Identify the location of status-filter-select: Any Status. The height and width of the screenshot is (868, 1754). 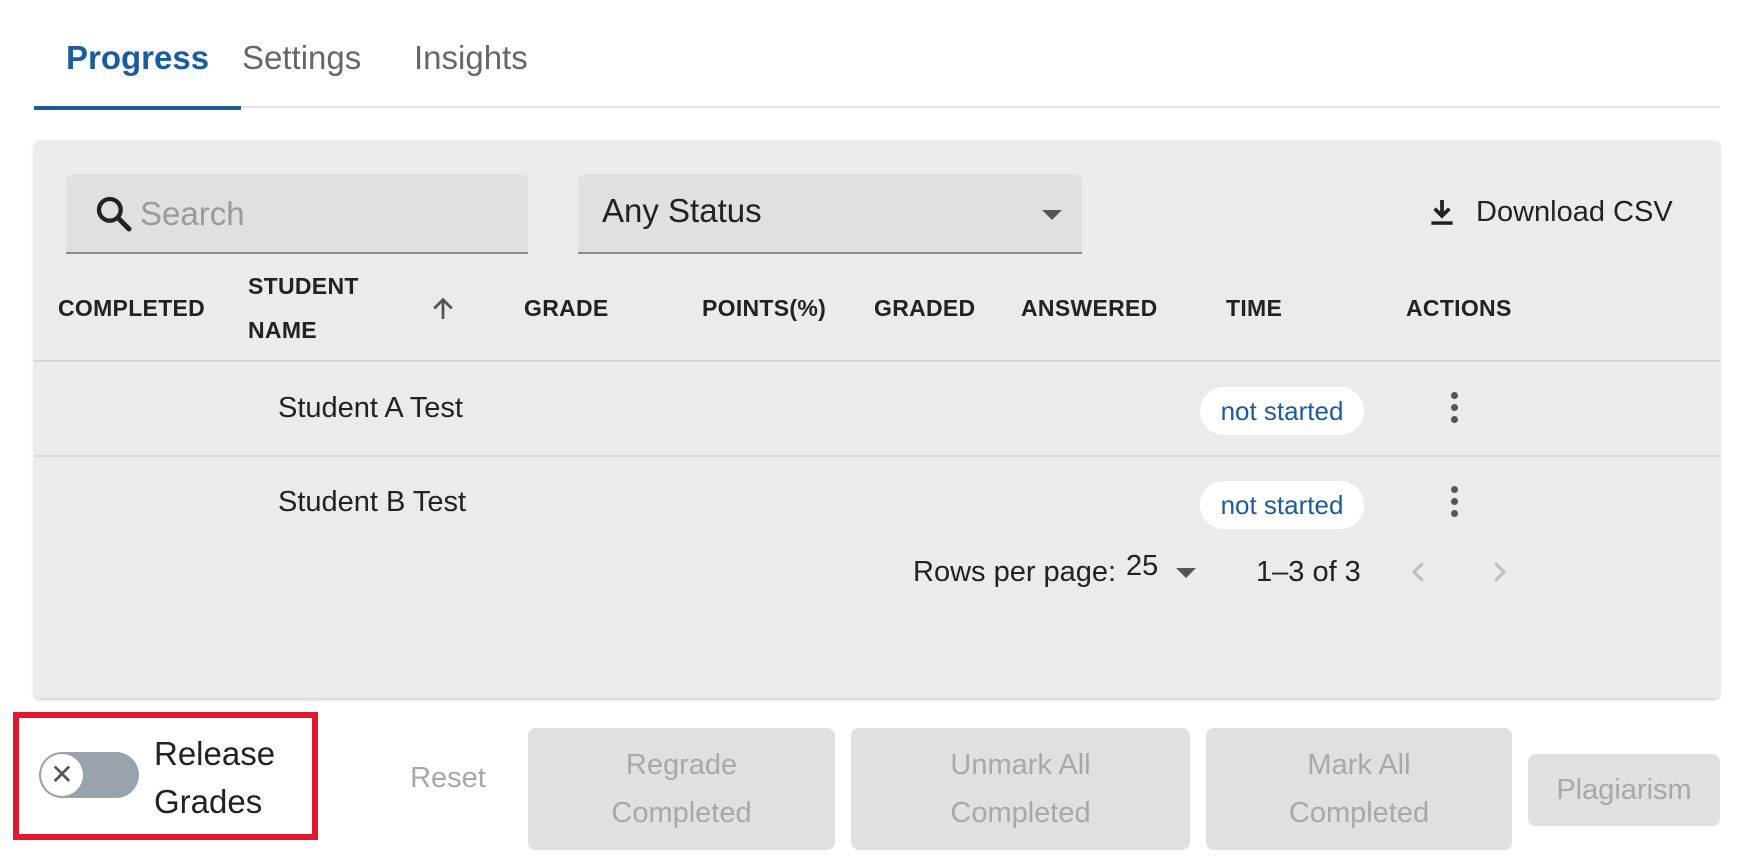
(830, 214).